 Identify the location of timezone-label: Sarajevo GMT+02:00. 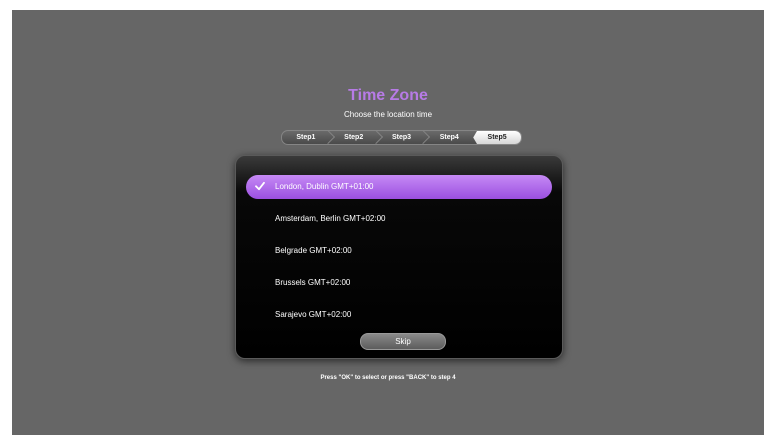
(313, 314).